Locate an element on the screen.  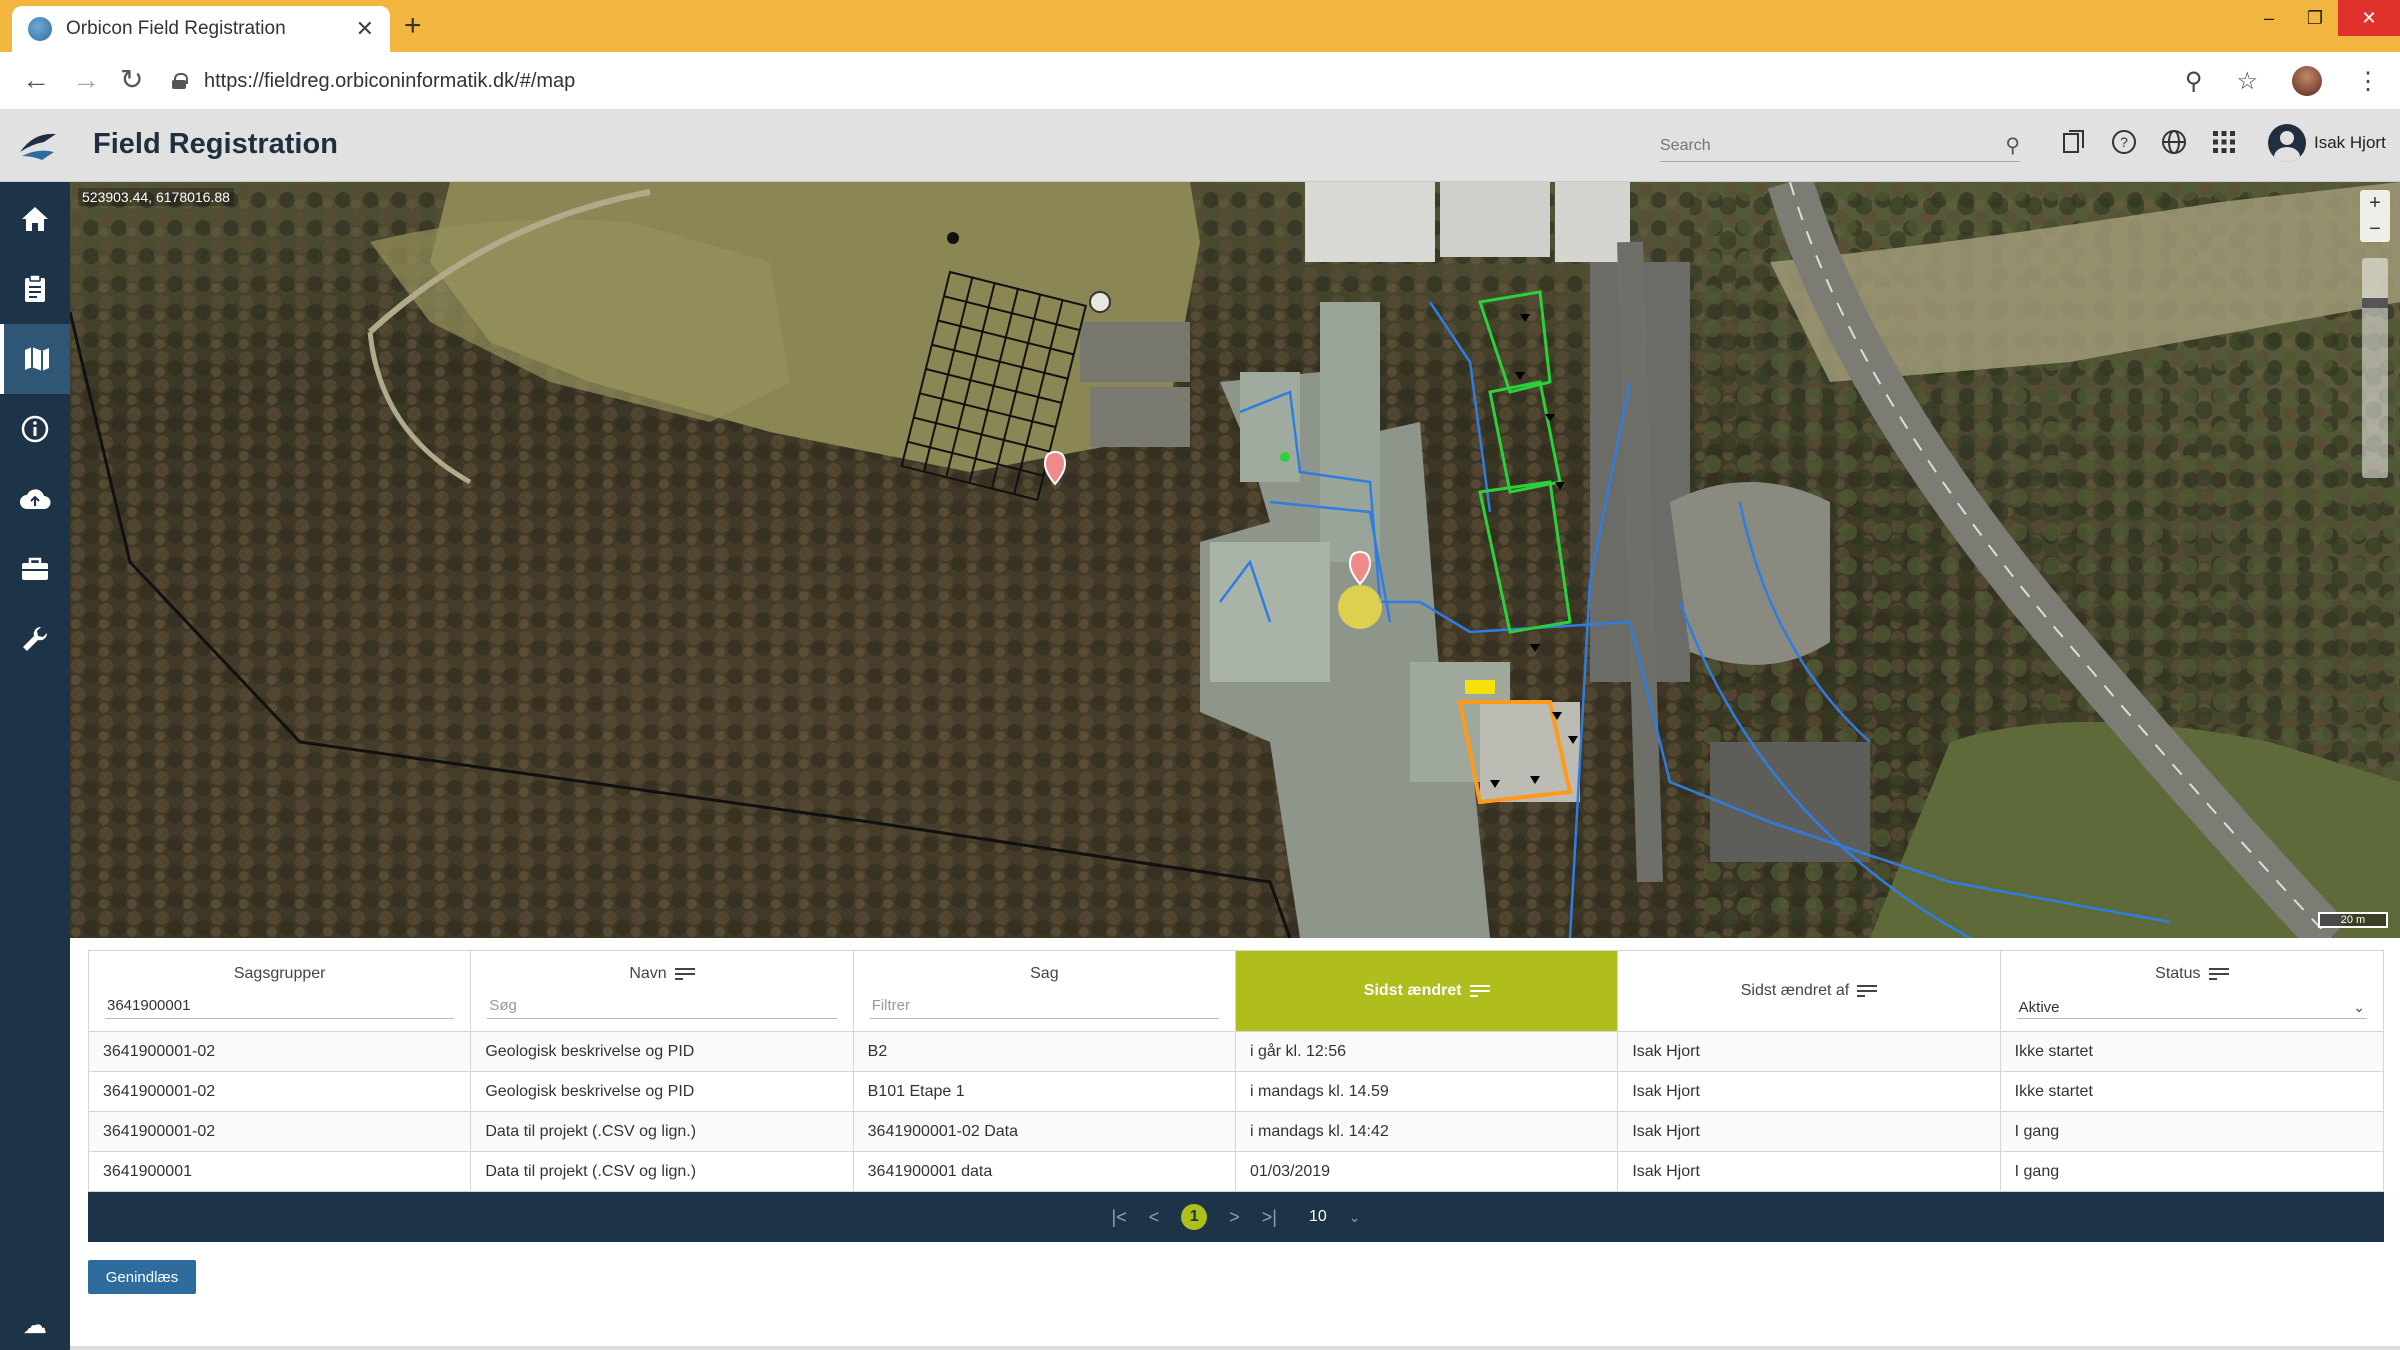
help-icon: ? is located at coordinates (2124, 142).